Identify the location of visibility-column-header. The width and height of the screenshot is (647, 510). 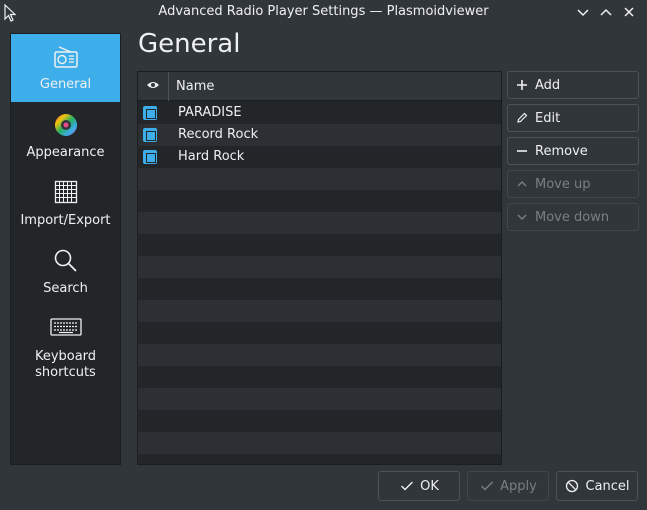
(153, 86).